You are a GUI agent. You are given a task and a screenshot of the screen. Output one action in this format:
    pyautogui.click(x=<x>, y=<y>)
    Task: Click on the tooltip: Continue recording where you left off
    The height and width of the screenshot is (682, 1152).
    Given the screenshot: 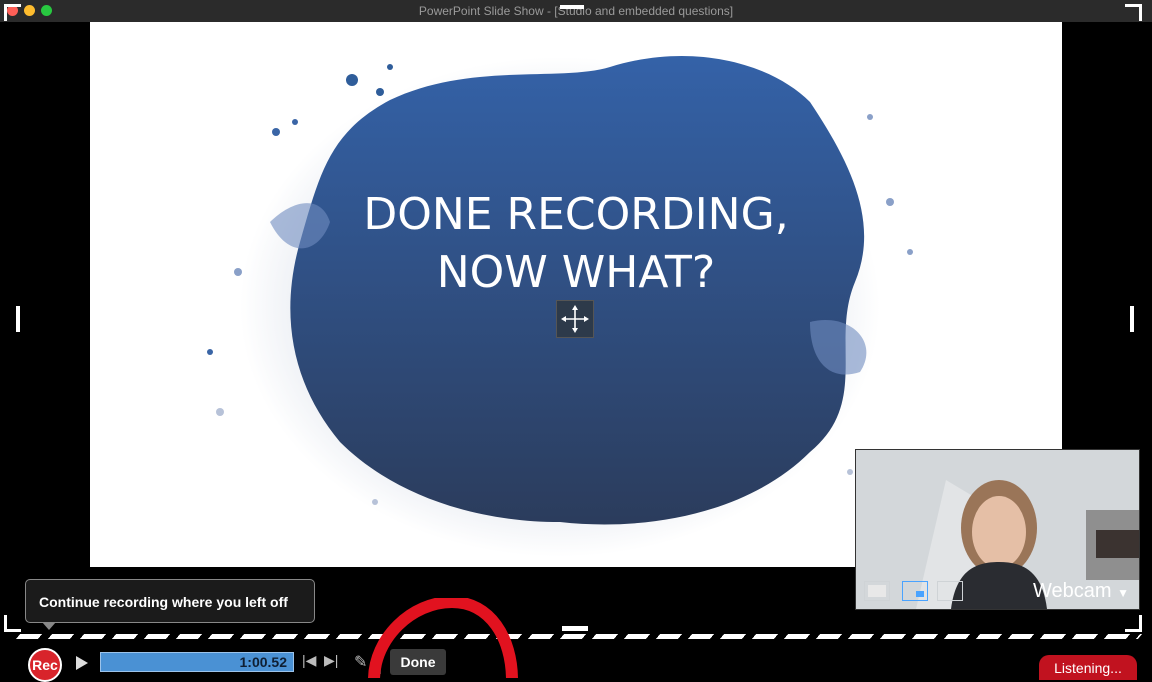 What is the action you would take?
    pyautogui.click(x=170, y=604)
    